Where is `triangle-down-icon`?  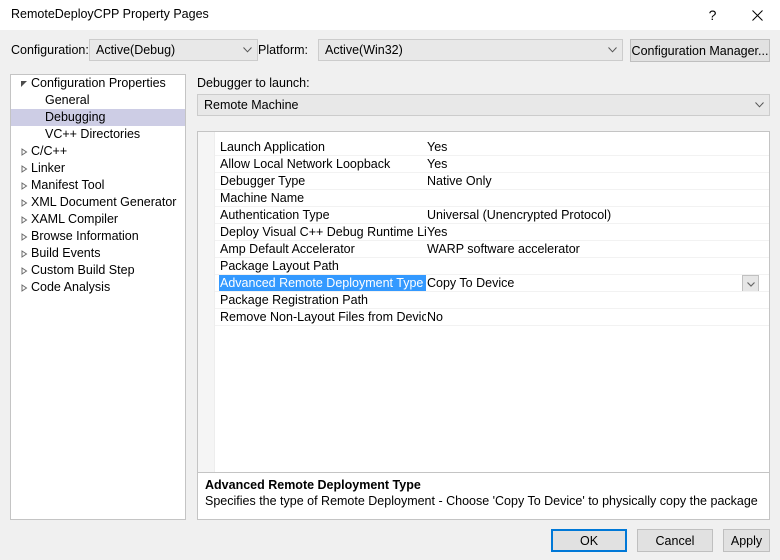 triangle-down-icon is located at coordinates (24, 83).